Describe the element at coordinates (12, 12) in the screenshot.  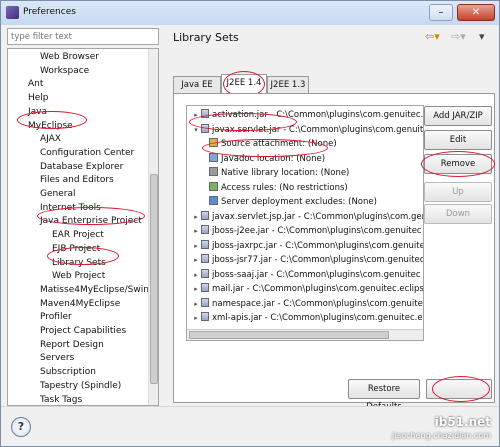
I see `eclipse-icon` at that location.